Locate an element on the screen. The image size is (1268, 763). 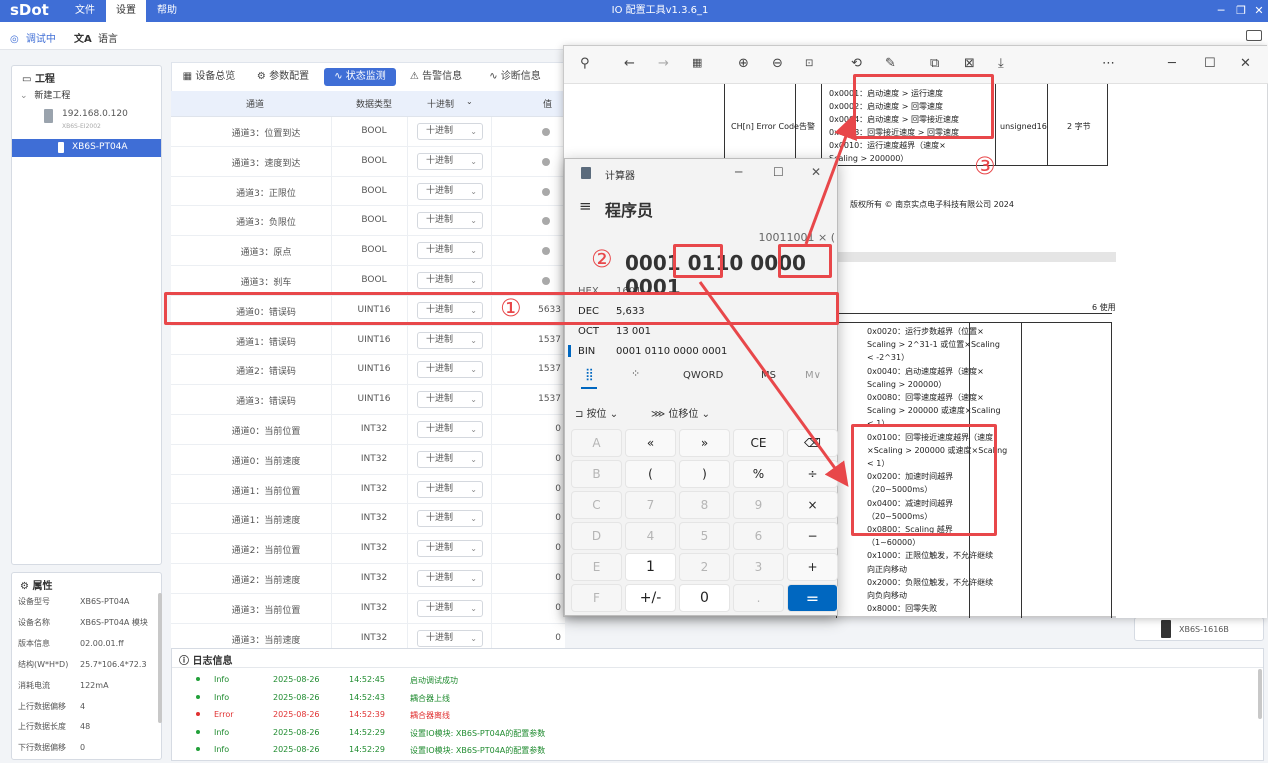
arrow-to-top-codes is located at coordinates (830, 179).